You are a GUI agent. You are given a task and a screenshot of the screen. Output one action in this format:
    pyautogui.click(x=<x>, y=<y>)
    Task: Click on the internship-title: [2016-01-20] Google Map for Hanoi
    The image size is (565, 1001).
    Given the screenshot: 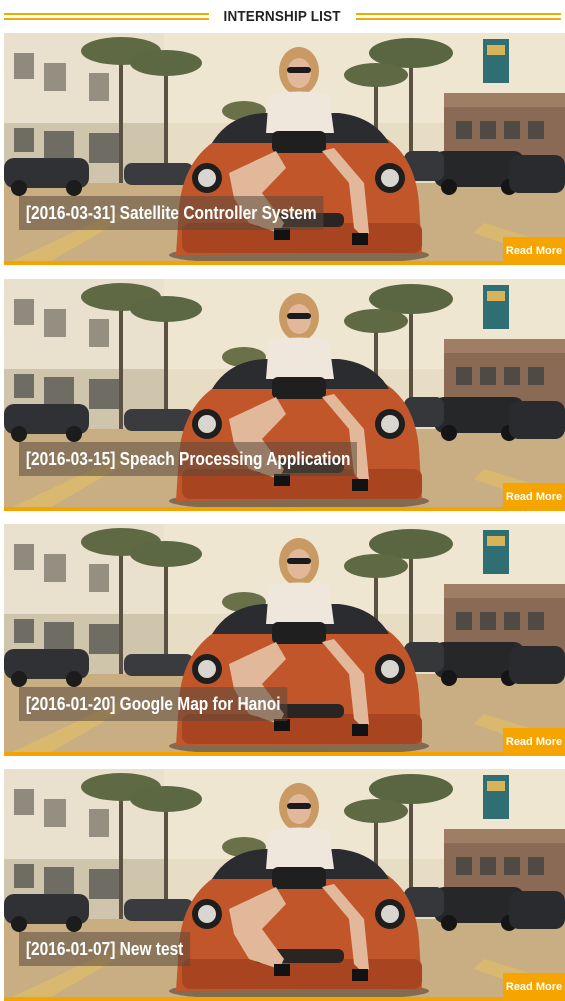 What is the action you would take?
    pyautogui.click(x=153, y=704)
    